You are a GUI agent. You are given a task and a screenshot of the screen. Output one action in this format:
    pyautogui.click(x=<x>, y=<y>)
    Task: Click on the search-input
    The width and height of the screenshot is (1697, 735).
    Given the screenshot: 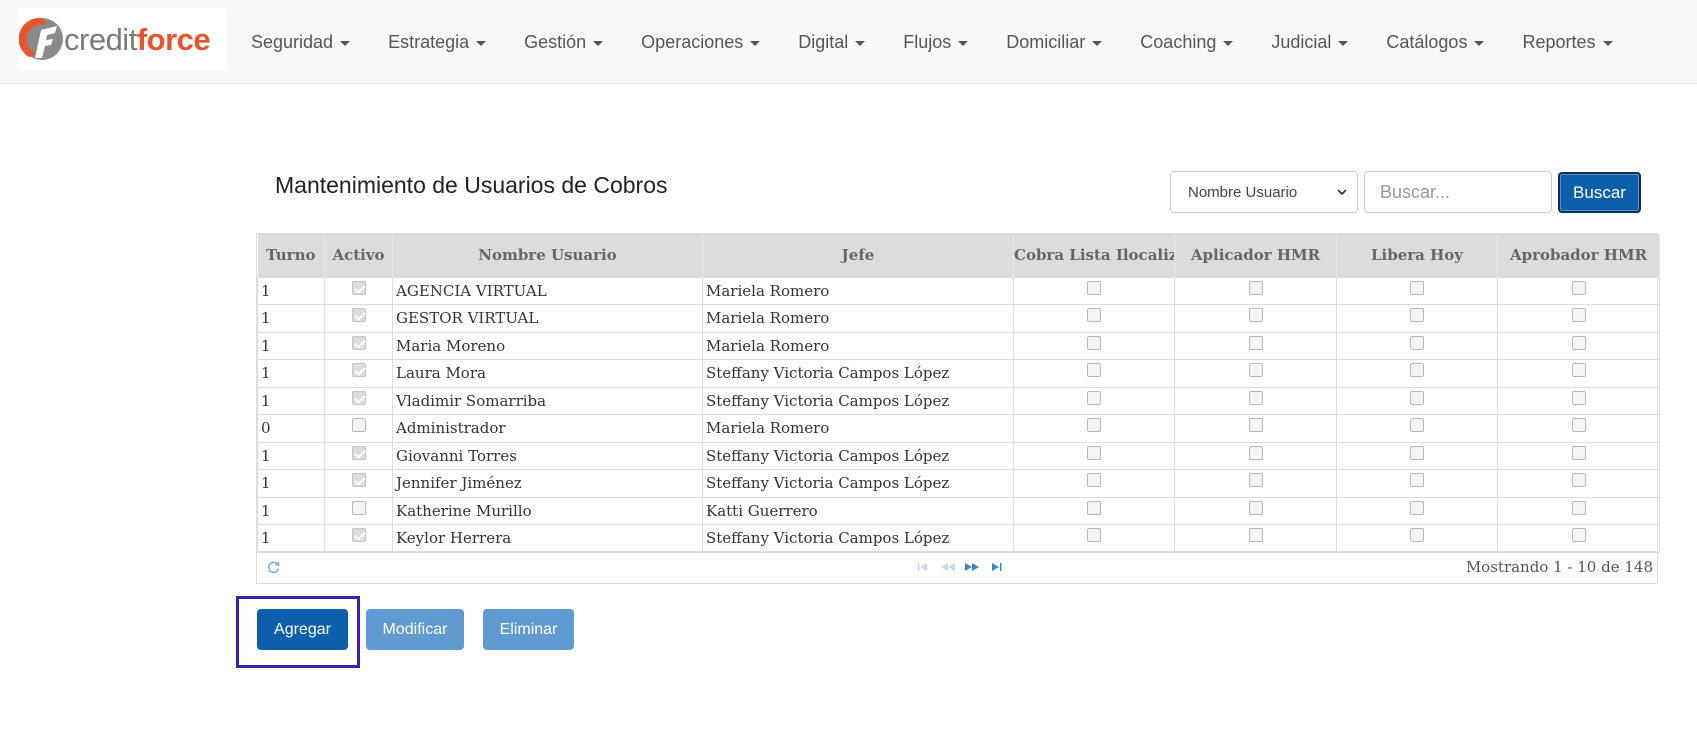 What is the action you would take?
    pyautogui.click(x=1458, y=192)
    